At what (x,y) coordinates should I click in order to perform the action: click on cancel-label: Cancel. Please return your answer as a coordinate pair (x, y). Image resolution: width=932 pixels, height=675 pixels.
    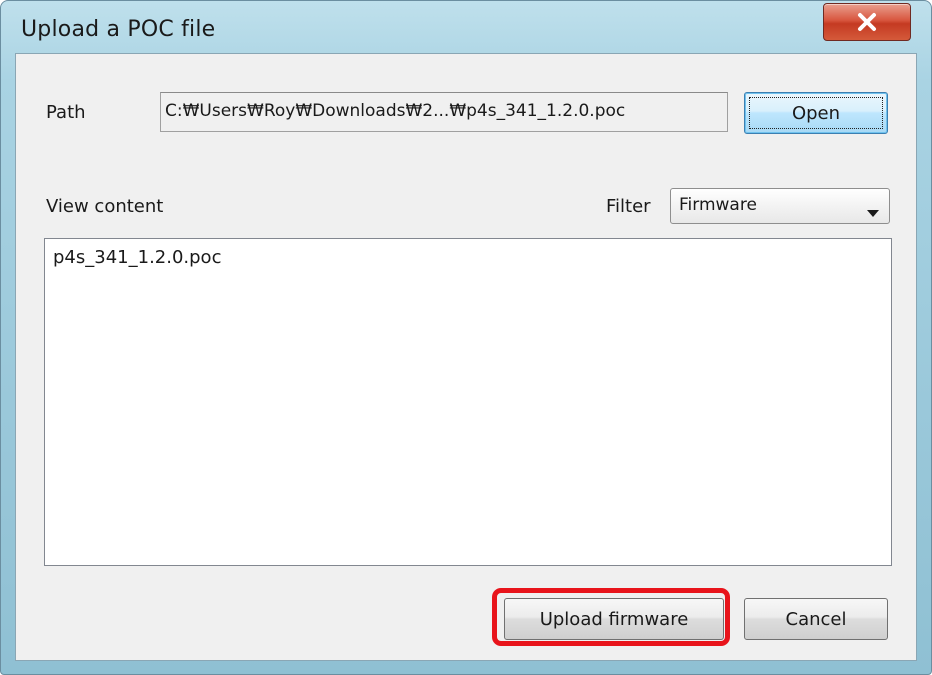
    Looking at the image, I should click on (816, 619).